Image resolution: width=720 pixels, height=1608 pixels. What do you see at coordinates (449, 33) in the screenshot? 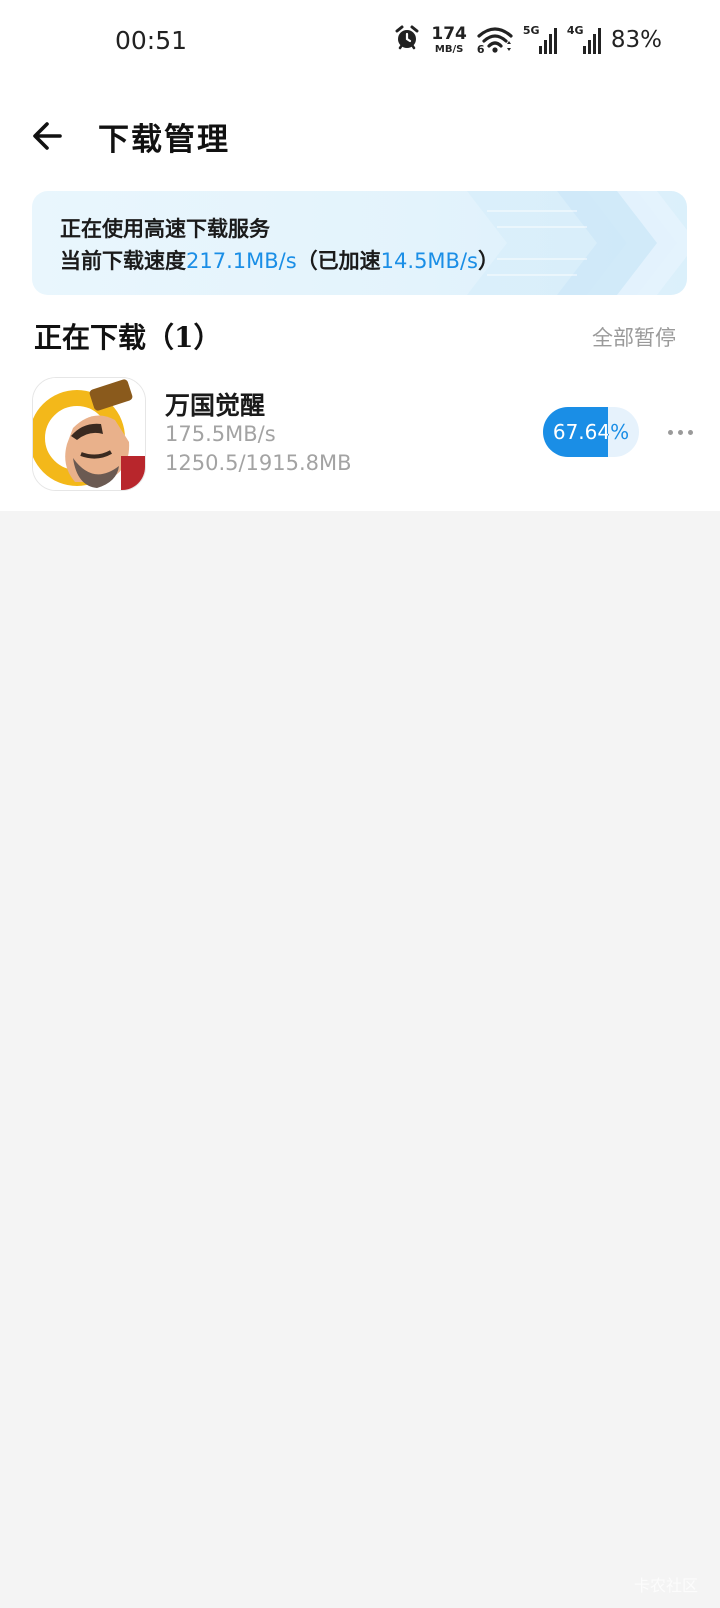
I see `network-speed-value: 174` at bounding box center [449, 33].